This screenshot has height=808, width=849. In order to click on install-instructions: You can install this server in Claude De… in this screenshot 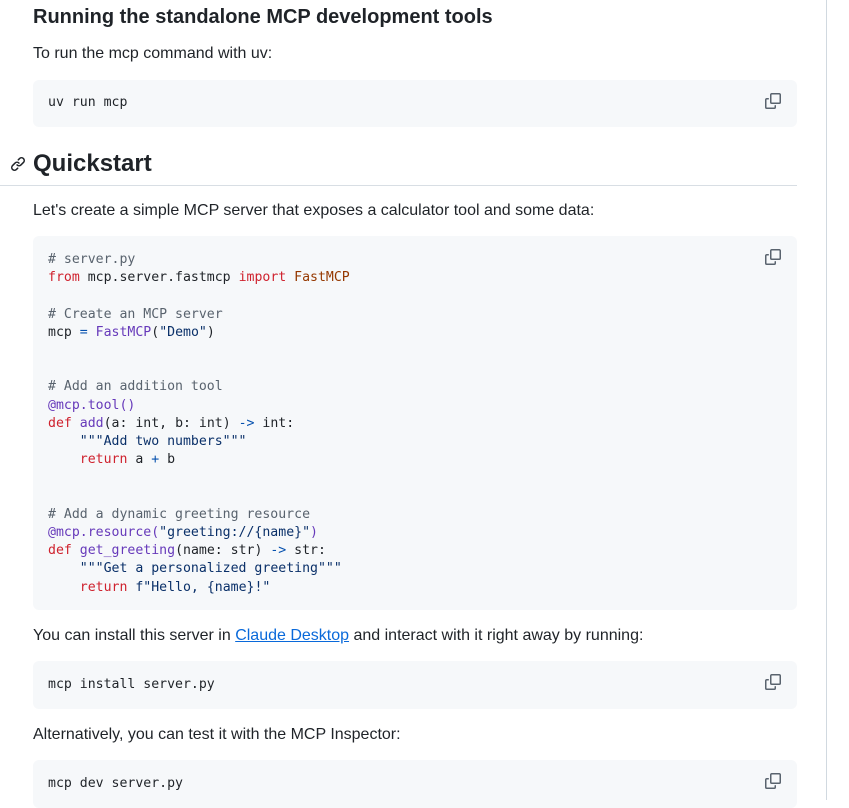, I will do `click(338, 636)`.